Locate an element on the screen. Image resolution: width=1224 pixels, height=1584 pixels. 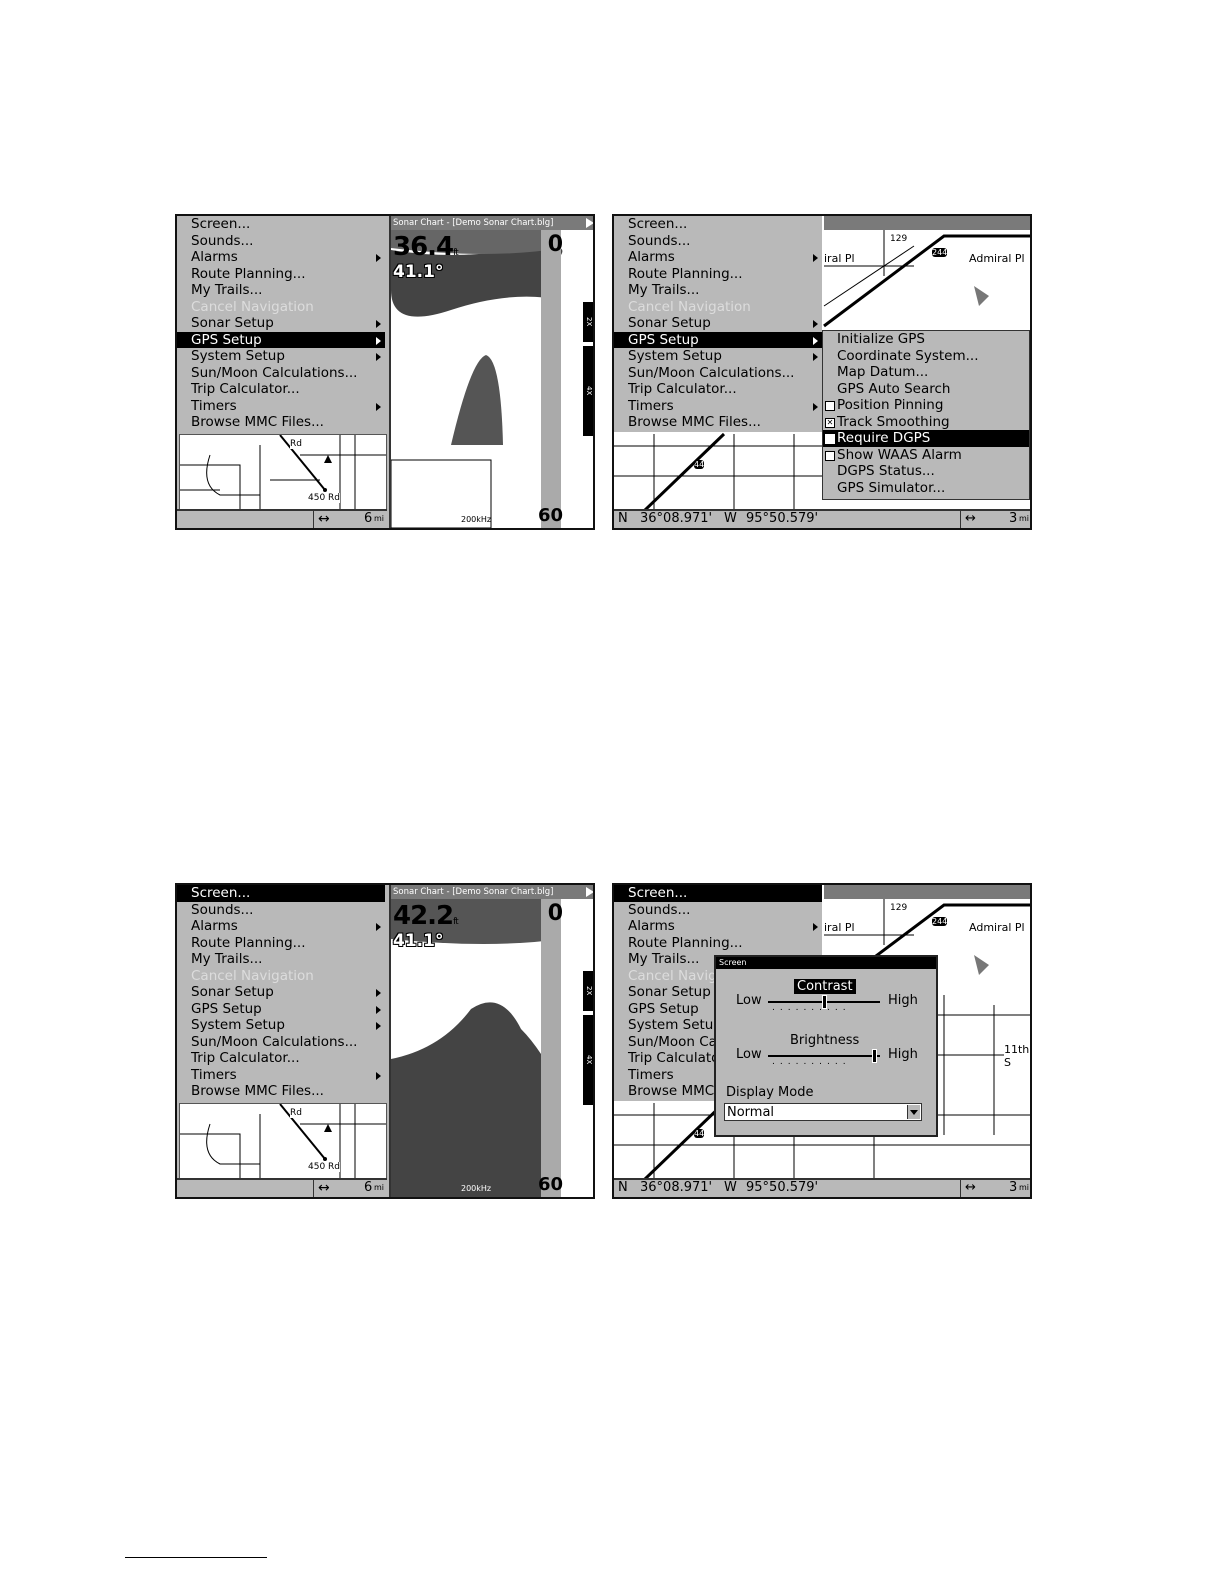
submenu-item-position-pinning: Position Pinning is located at coordinates (926, 405).